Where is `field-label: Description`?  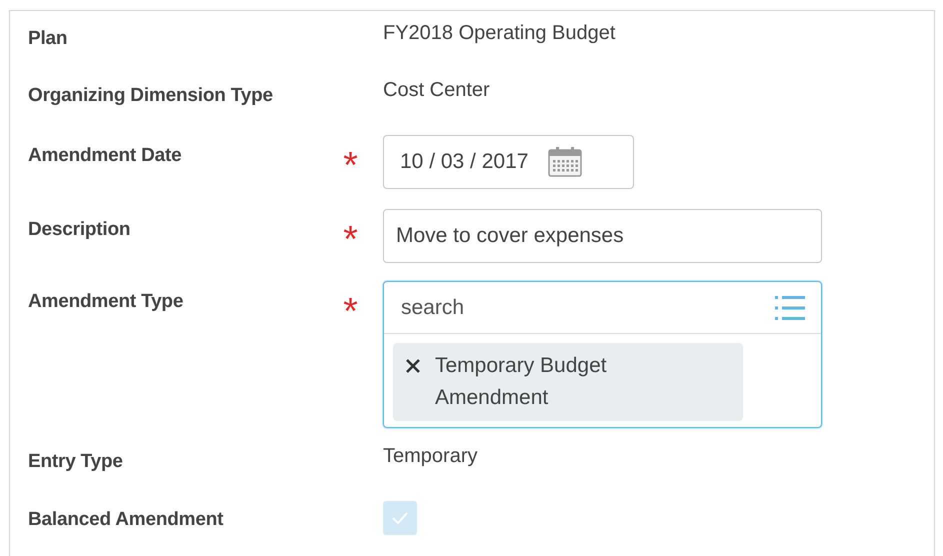
field-label: Description is located at coordinates (80, 230).